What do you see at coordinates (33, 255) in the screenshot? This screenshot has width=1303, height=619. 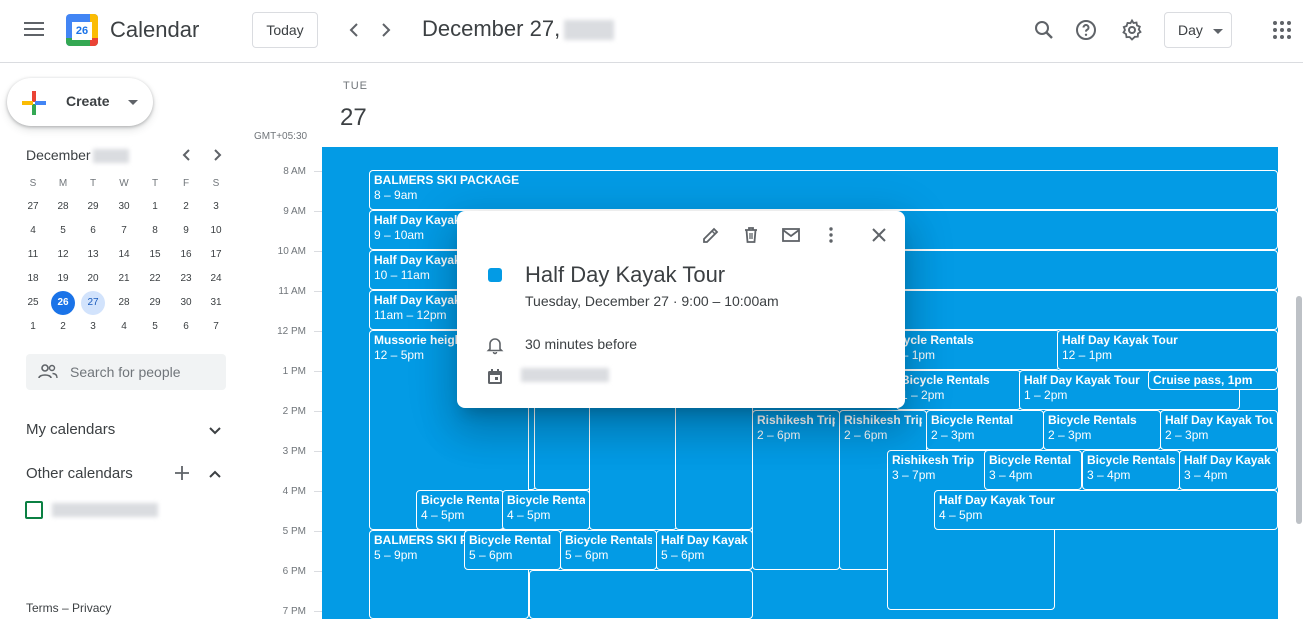 I see `mini-calendar-day: 11` at bounding box center [33, 255].